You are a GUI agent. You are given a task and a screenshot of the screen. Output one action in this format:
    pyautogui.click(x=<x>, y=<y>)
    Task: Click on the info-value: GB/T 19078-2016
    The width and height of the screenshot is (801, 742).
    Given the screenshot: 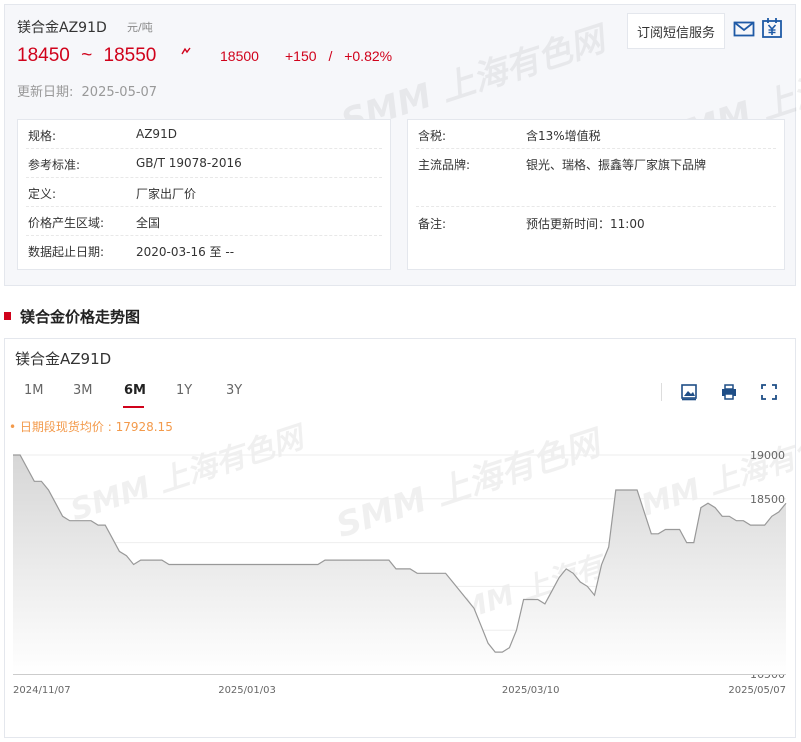 What is the action you would take?
    pyautogui.click(x=189, y=163)
    